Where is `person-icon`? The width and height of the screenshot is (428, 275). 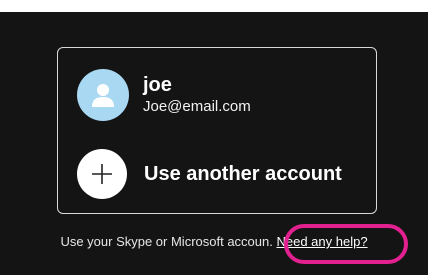 person-icon is located at coordinates (103, 95).